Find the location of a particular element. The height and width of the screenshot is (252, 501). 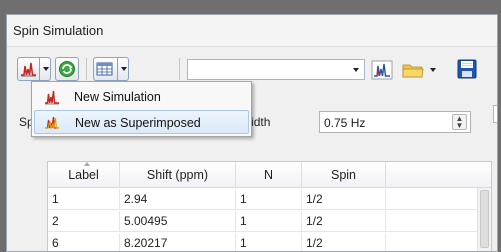

cell-label: 1 is located at coordinates (84, 199).